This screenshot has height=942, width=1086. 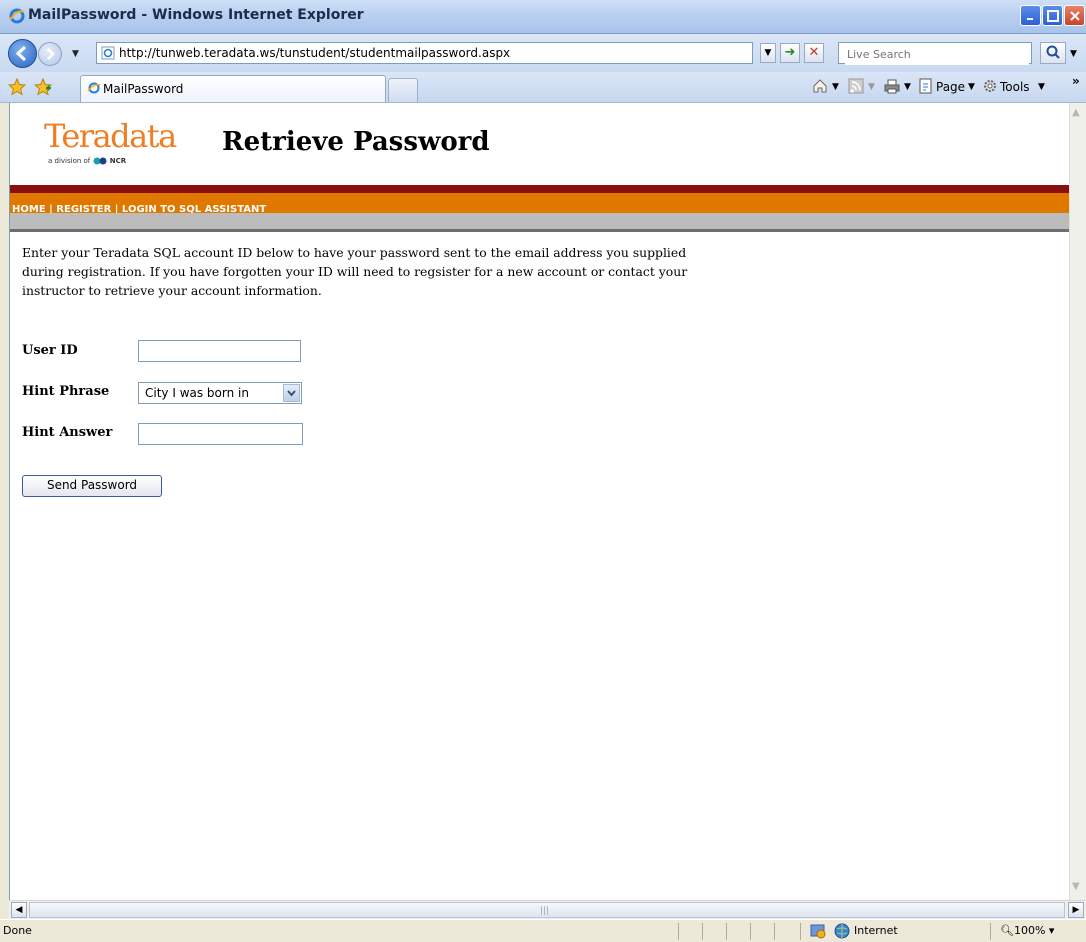 I want to click on scroll-down-icon: ▼, so click(x=1076, y=886).